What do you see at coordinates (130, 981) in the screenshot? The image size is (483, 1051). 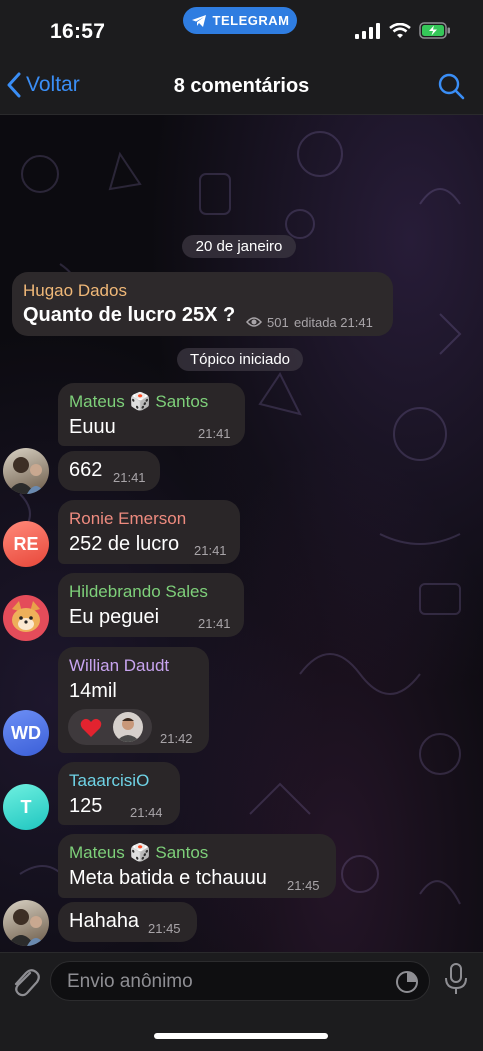 I see `message-input-placeholder: Envio anônimo` at bounding box center [130, 981].